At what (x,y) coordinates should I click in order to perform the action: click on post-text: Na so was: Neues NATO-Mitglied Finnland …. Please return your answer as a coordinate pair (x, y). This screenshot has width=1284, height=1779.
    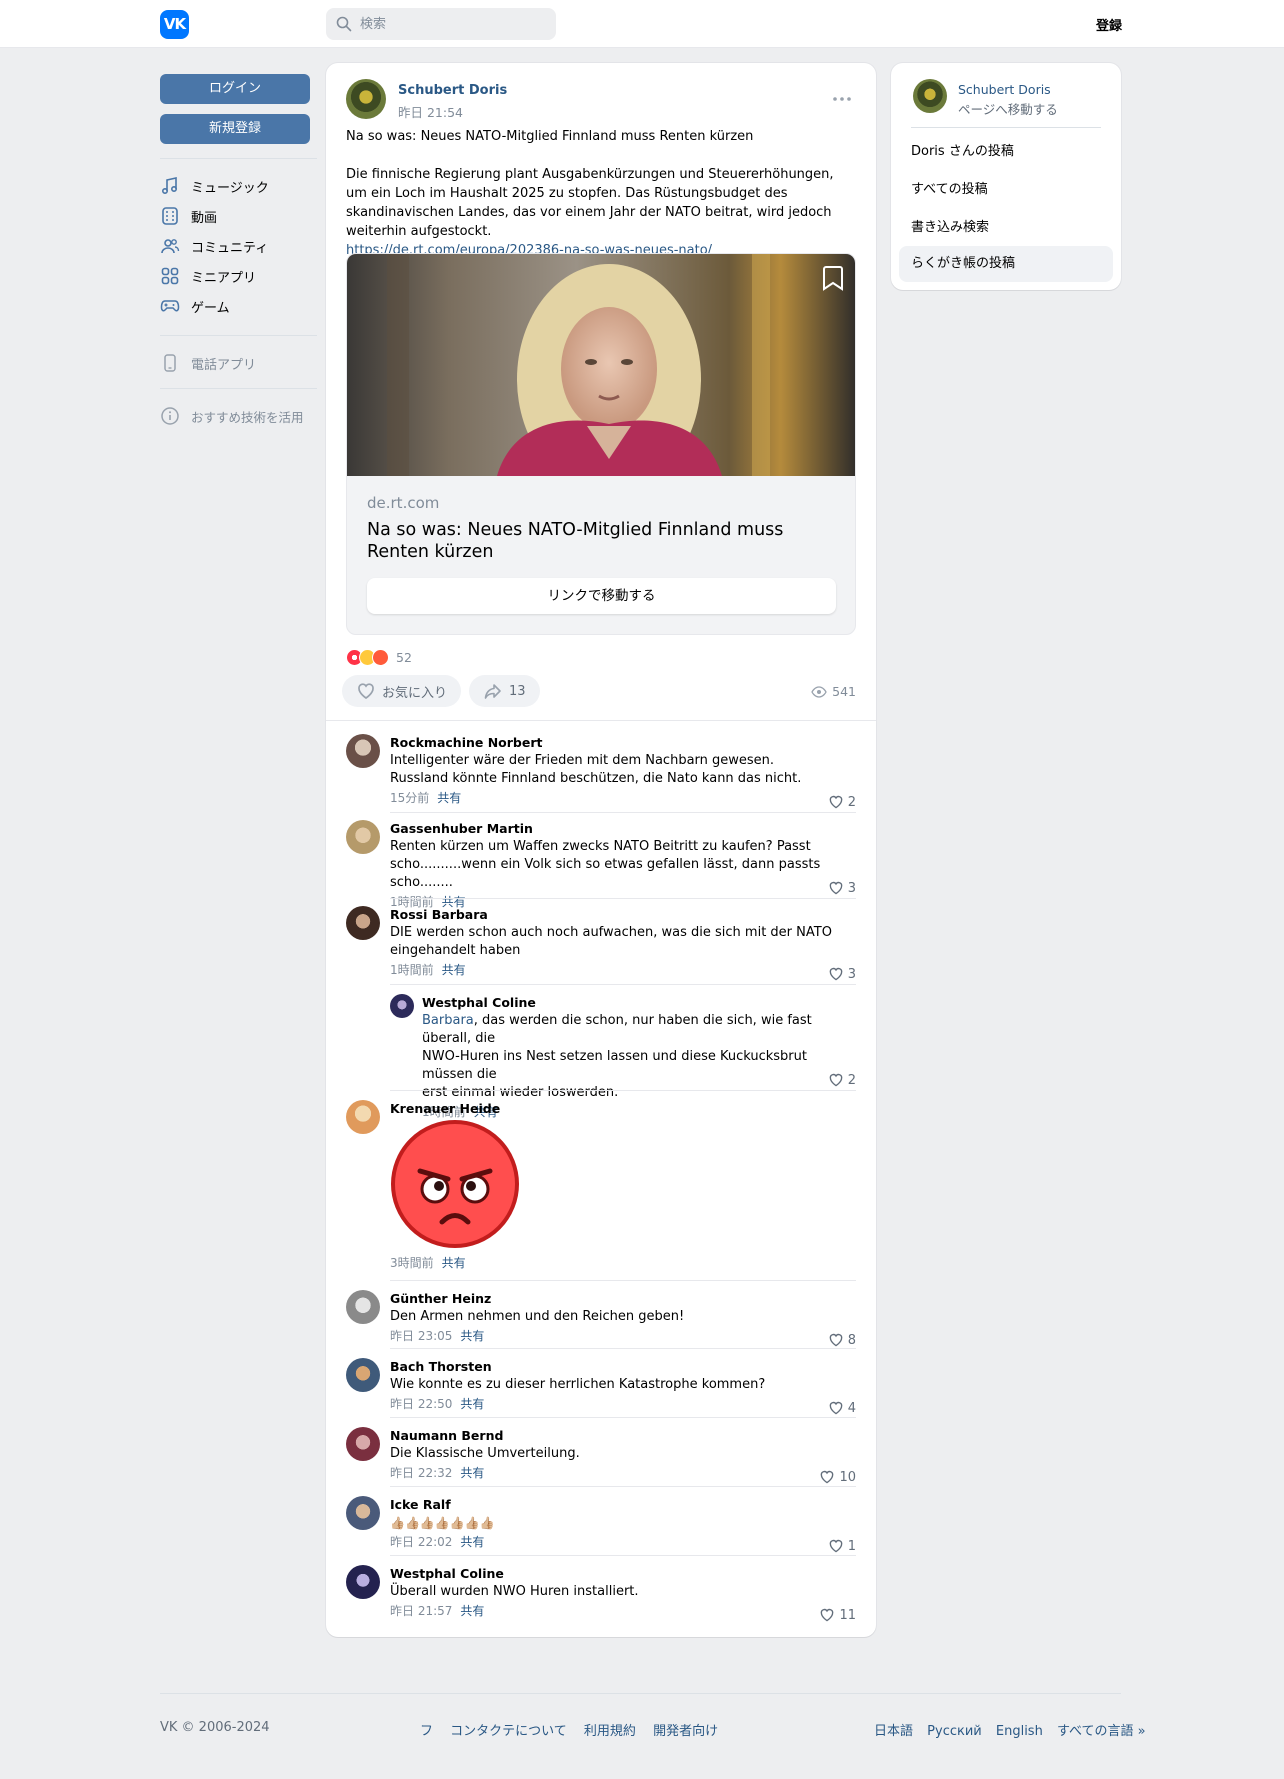
    Looking at the image, I should click on (601, 193).